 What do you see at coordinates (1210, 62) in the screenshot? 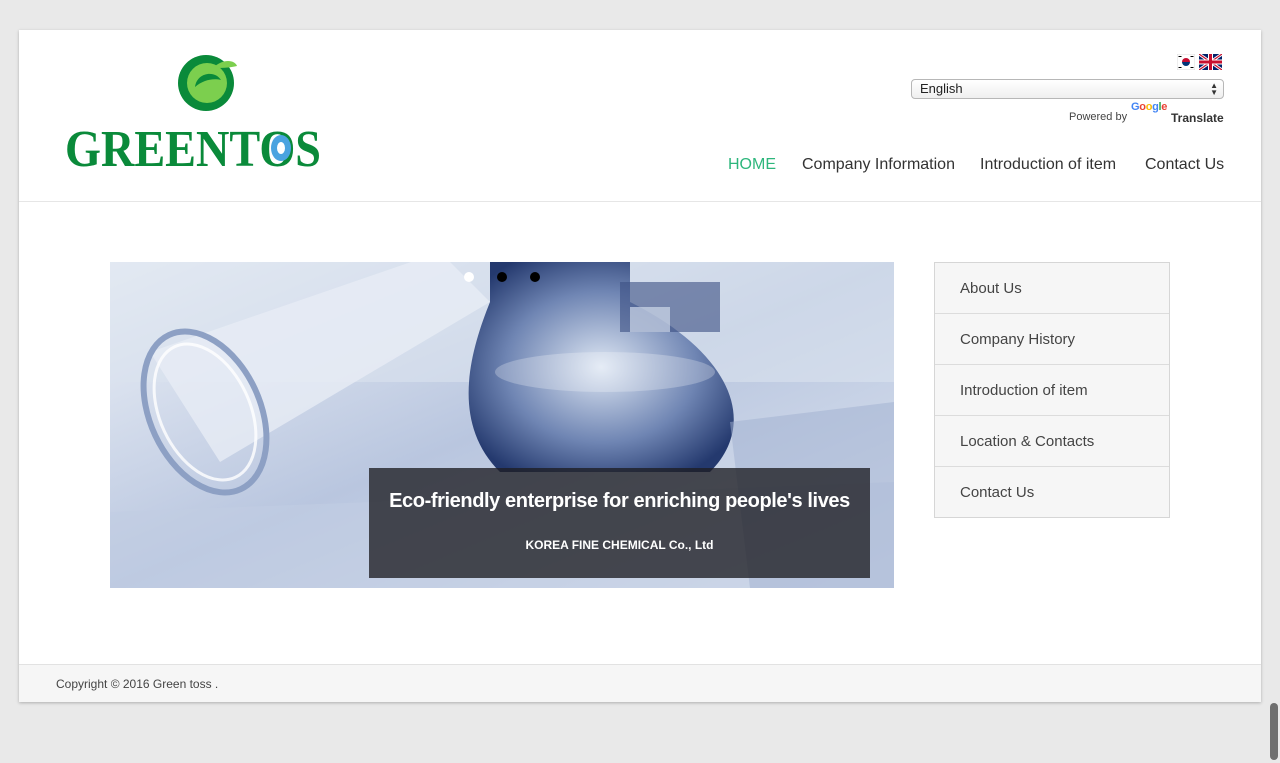
I see `uk-flag-icon` at bounding box center [1210, 62].